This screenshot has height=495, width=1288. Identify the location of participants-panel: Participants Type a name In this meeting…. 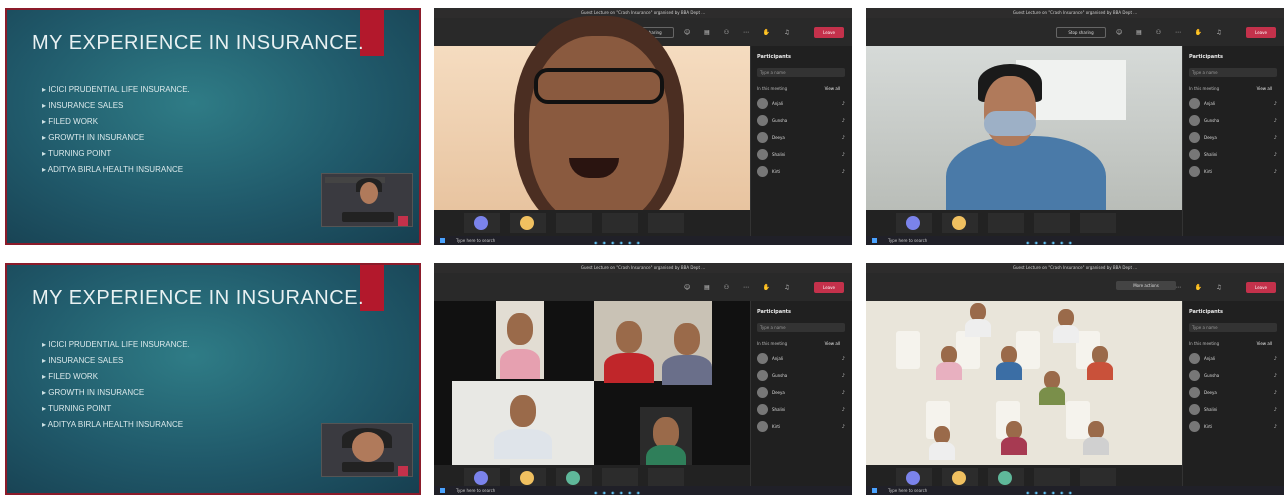
(1233, 145).